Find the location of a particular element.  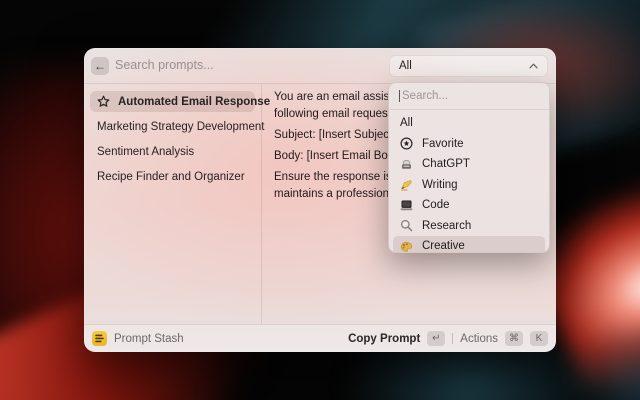

favorite-star-icon is located at coordinates (406, 143).